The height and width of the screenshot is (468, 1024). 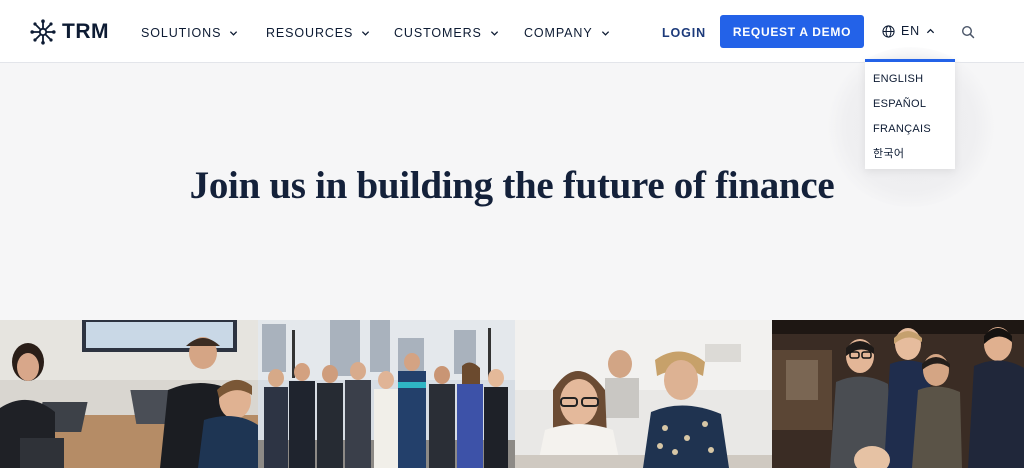 I want to click on language-label: EN, so click(x=910, y=31).